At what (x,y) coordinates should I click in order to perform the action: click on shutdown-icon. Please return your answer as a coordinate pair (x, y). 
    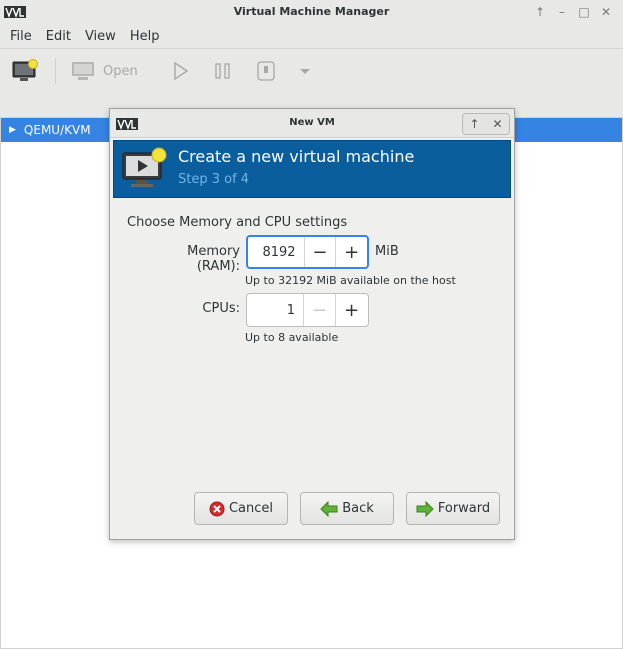
    Looking at the image, I should click on (266, 71).